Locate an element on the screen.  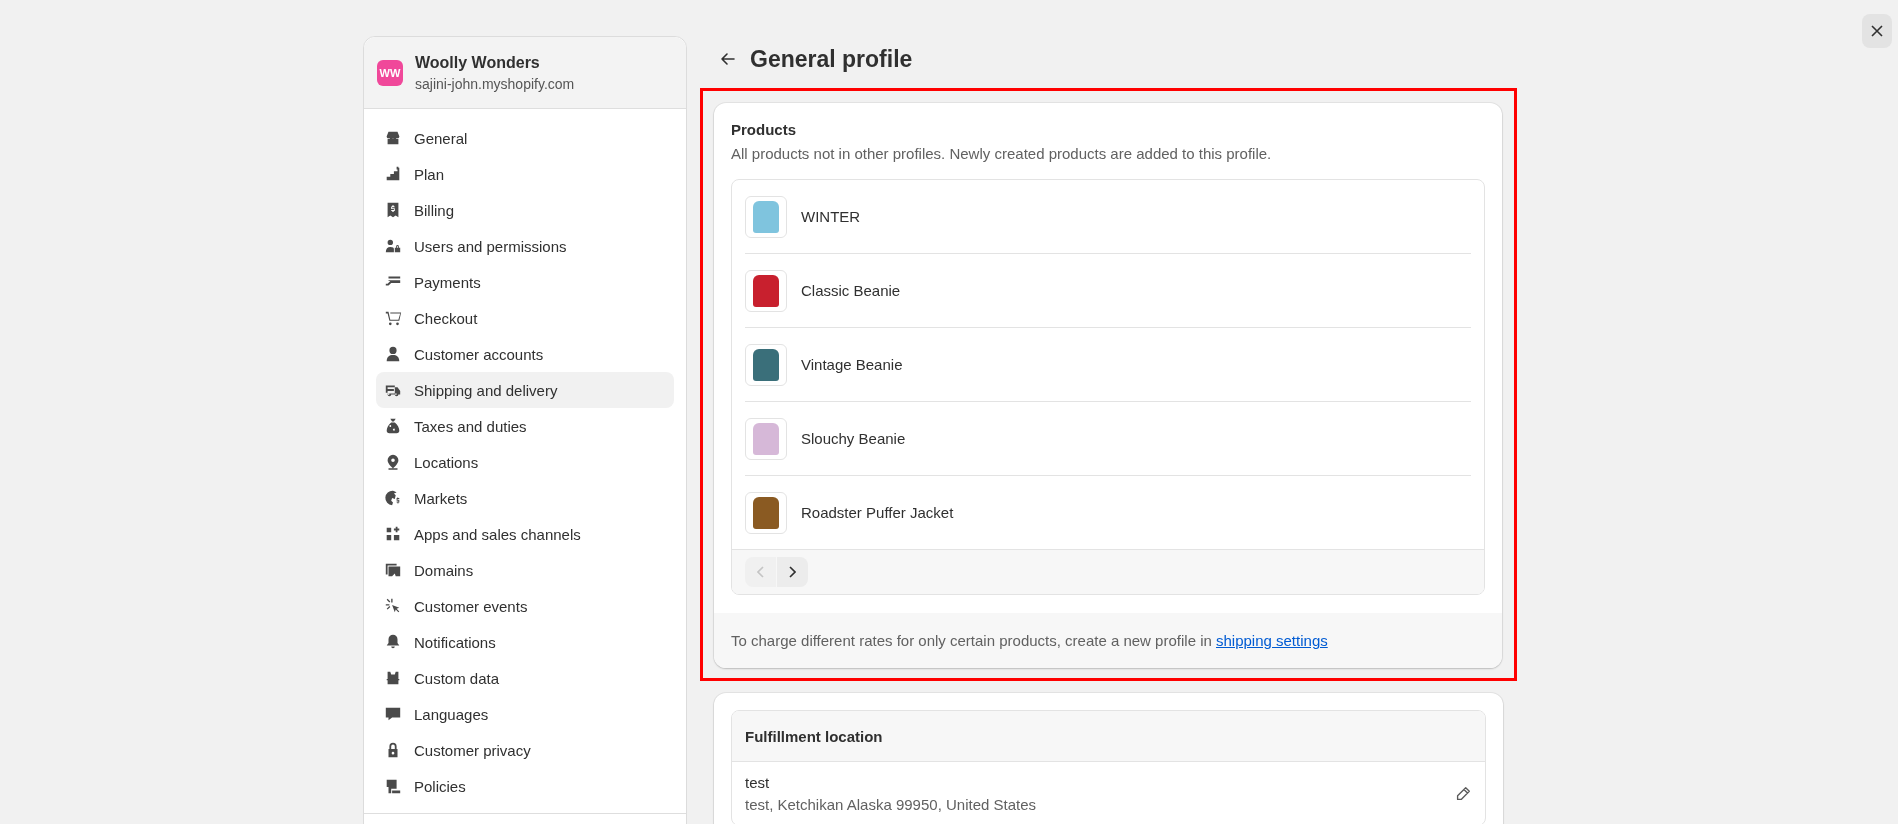
sidebar-item: Customer events is located at coordinates (525, 606).